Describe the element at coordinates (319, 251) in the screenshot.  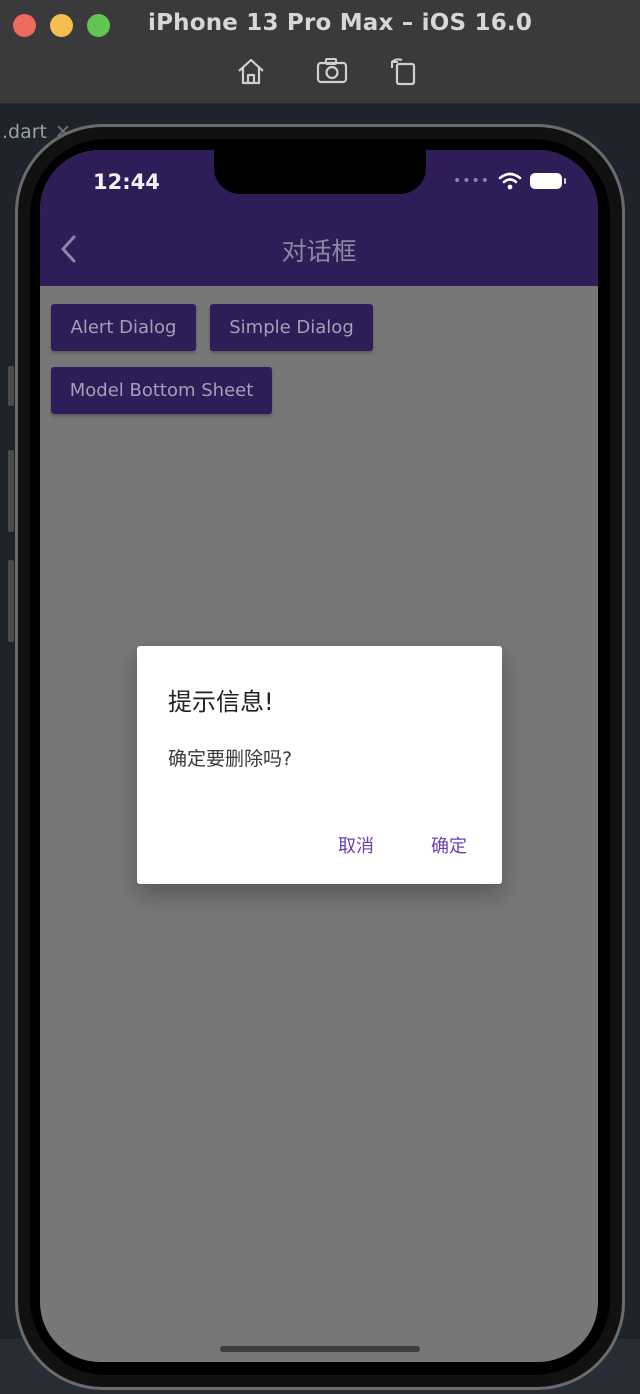
I see `page-title: 对话框` at that location.